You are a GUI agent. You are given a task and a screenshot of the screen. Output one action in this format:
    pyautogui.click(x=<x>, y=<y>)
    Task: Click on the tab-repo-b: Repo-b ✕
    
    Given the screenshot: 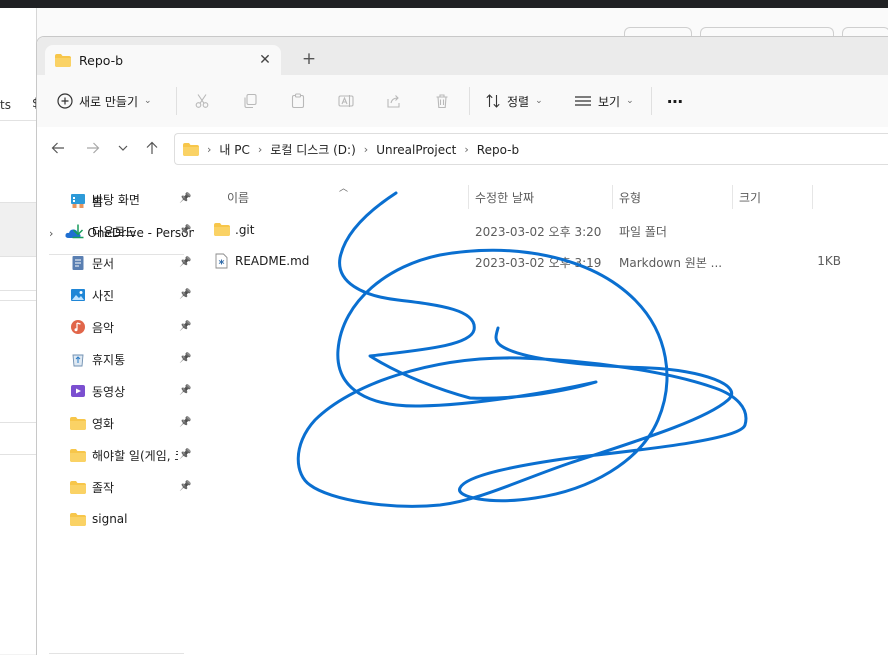 What is the action you would take?
    pyautogui.click(x=163, y=60)
    